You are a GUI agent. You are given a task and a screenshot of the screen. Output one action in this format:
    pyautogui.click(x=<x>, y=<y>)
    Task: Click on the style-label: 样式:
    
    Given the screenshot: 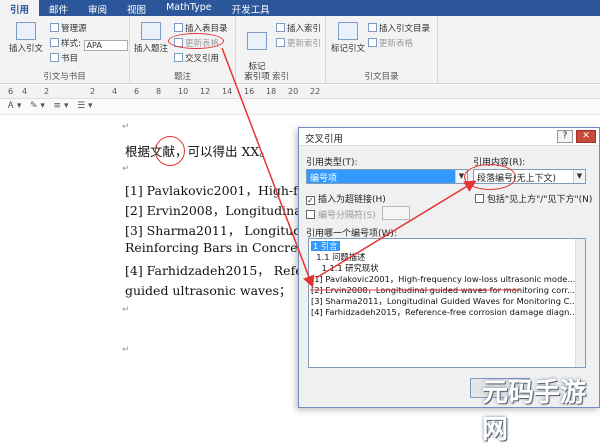 What is the action you would take?
    pyautogui.click(x=71, y=44)
    